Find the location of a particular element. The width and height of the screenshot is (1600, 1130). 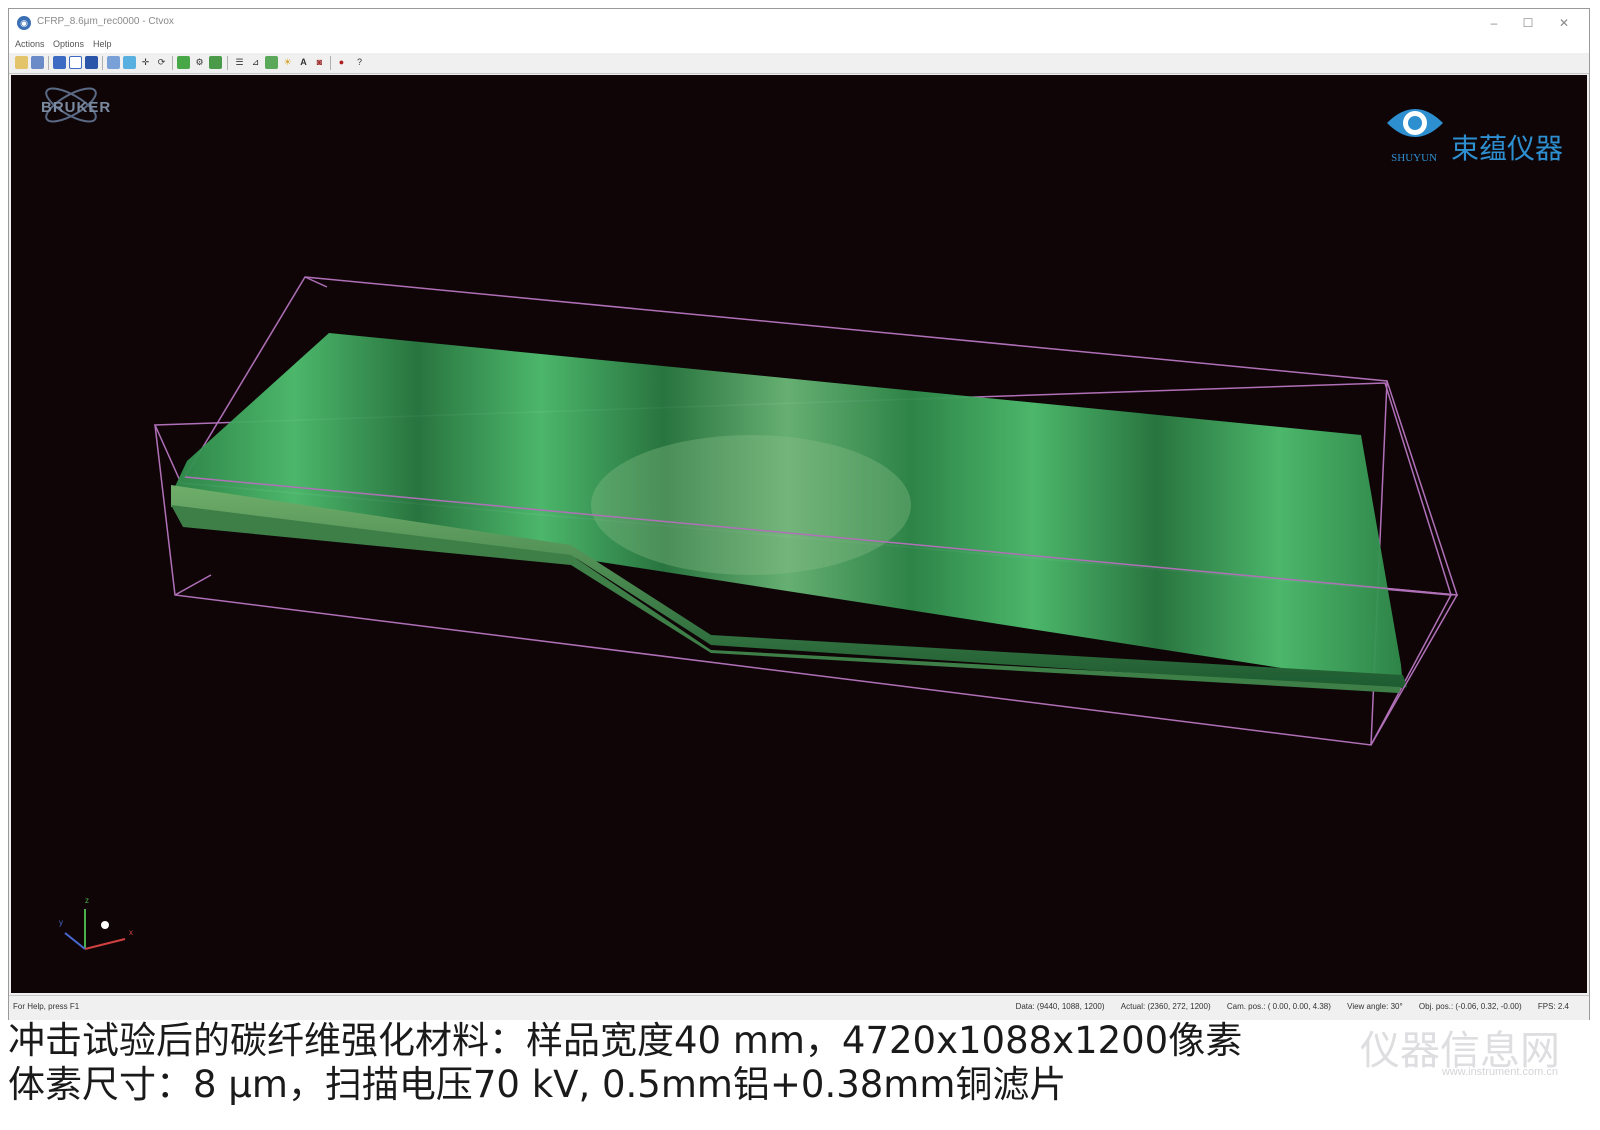

eye-icon is located at coordinates (113, 62).